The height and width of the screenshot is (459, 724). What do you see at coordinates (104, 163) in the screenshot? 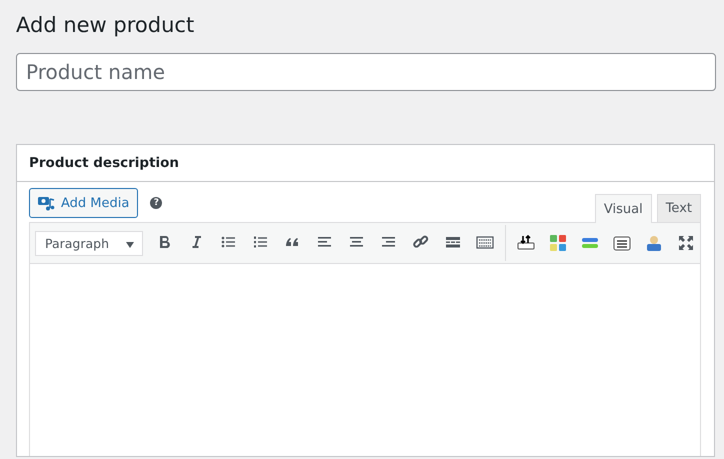
I see `panel-title: Product description` at bounding box center [104, 163].